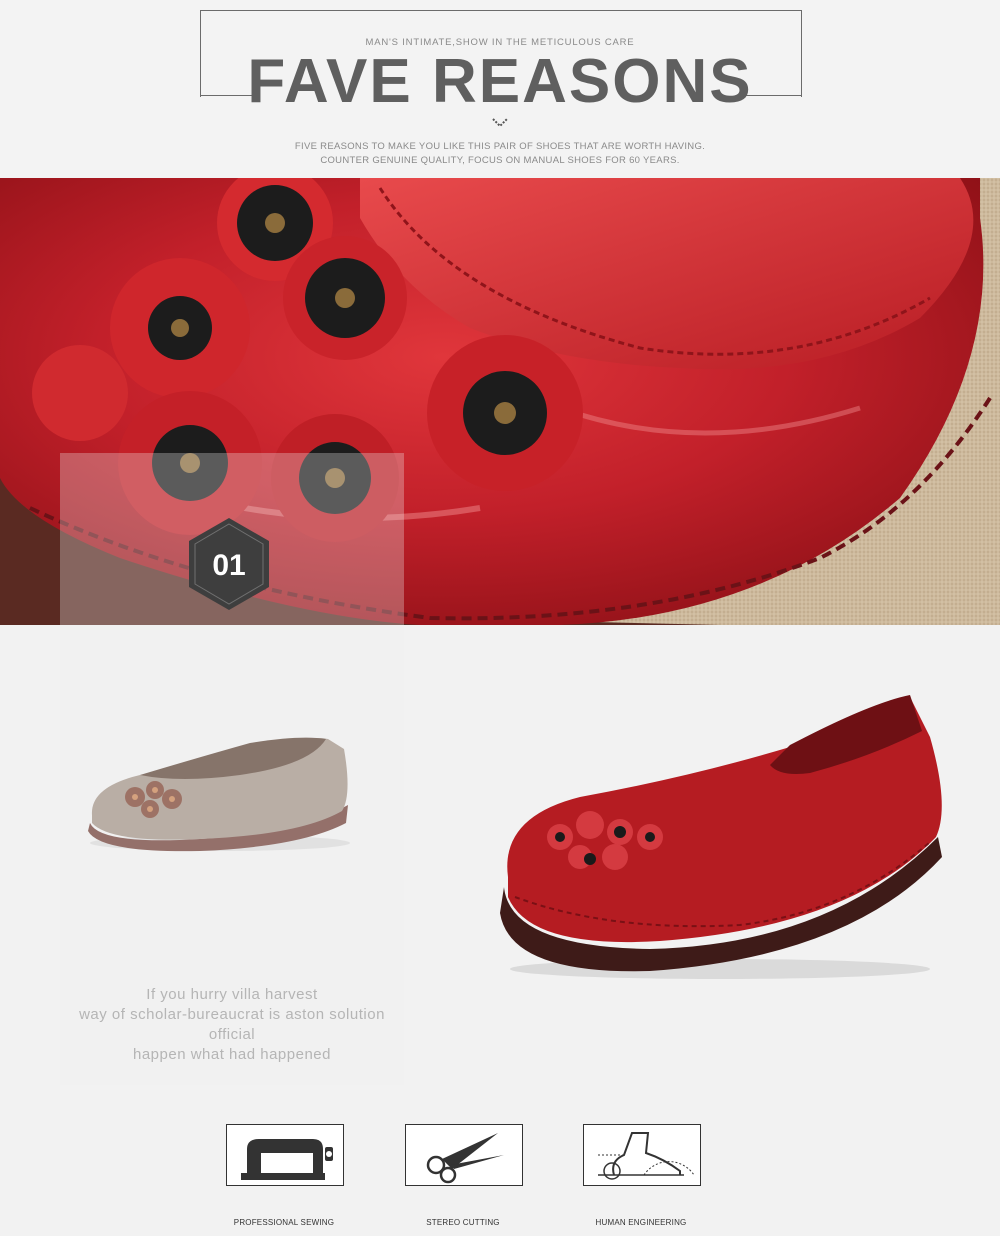 This screenshot has width=1000, height=1236. Describe the element at coordinates (287, 1159) in the screenshot. I see `sewing-machine-icon` at that location.